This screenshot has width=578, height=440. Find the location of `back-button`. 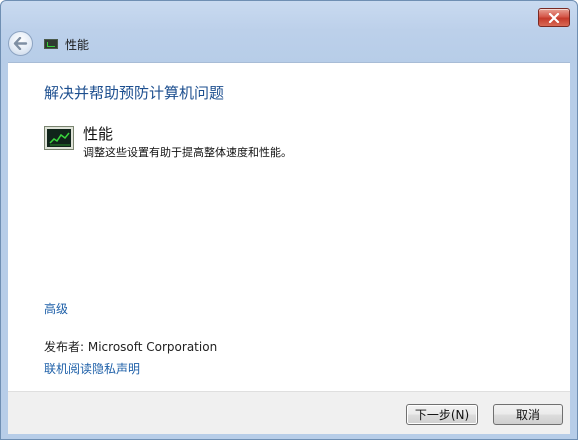

back-button is located at coordinates (20, 43).